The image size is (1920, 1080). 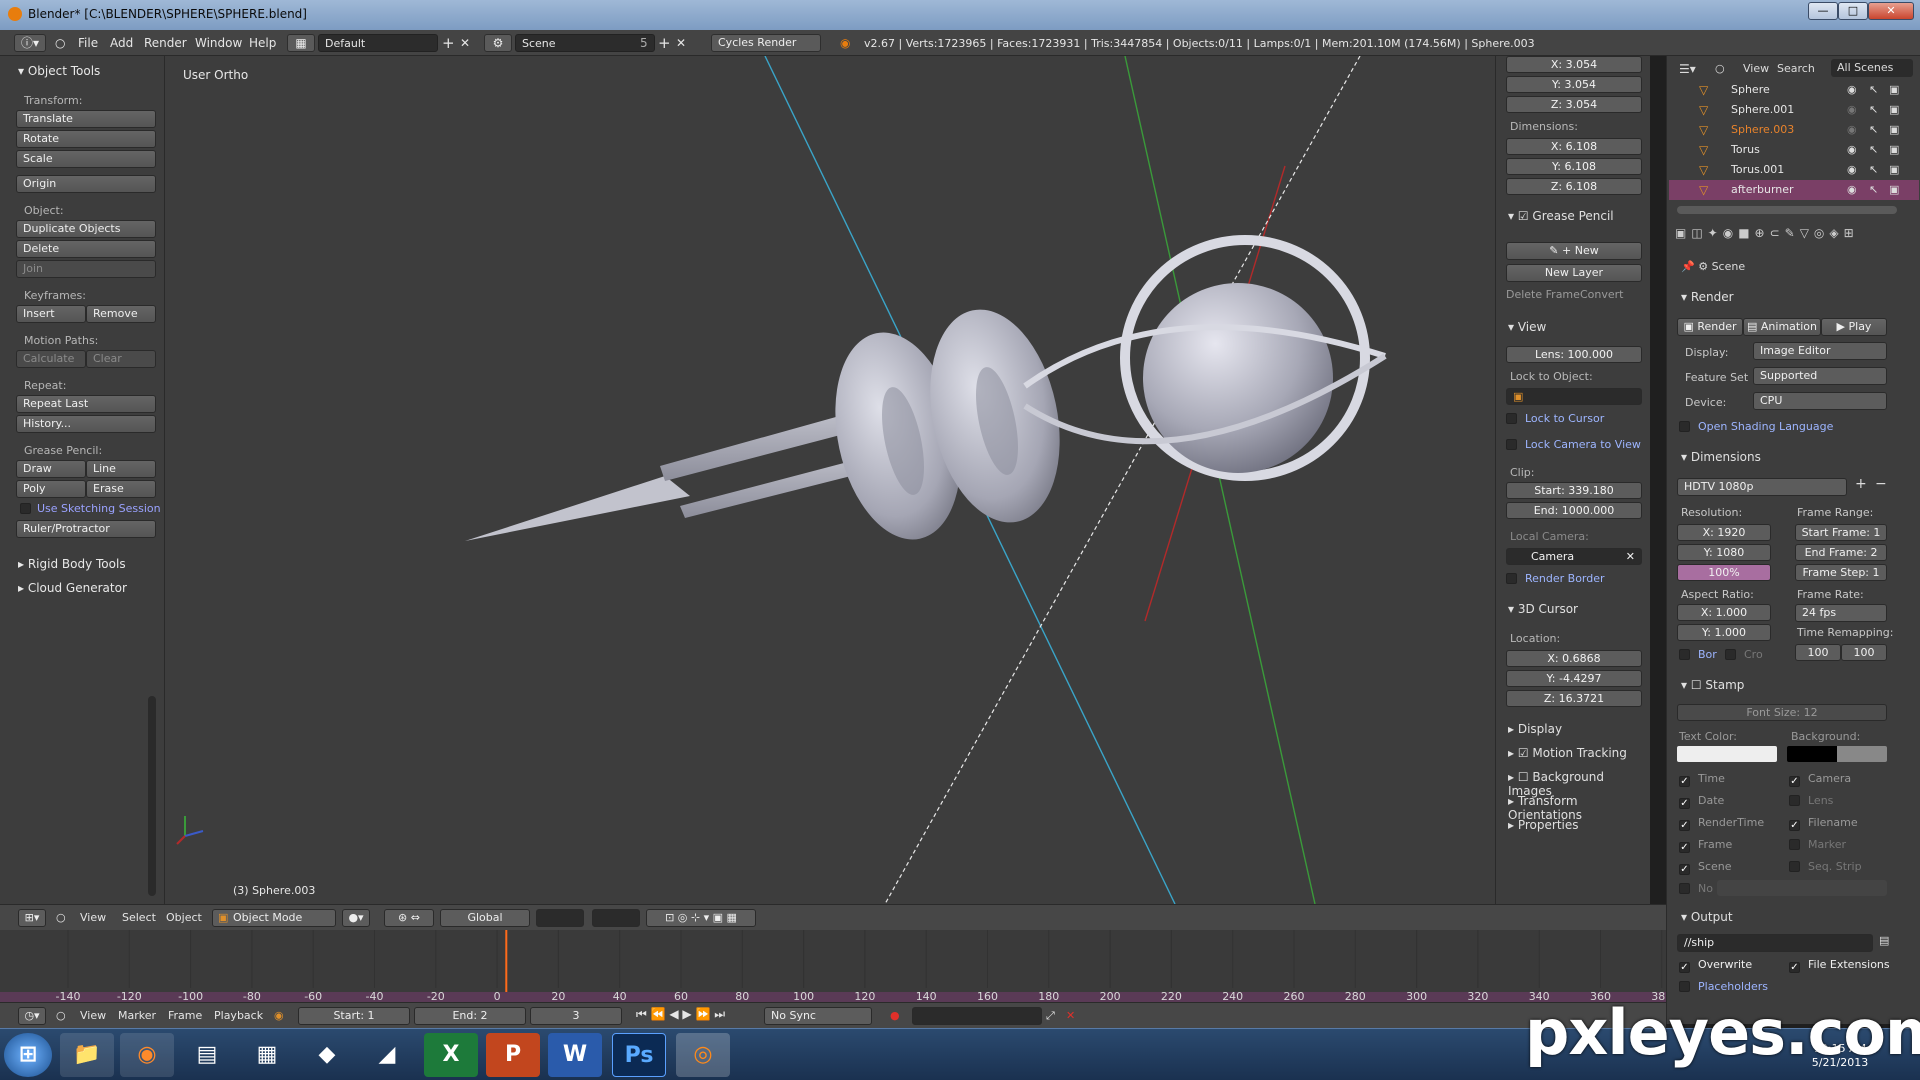 What do you see at coordinates (1574, 273) in the screenshot?
I see `new-layer-button: New Layer` at bounding box center [1574, 273].